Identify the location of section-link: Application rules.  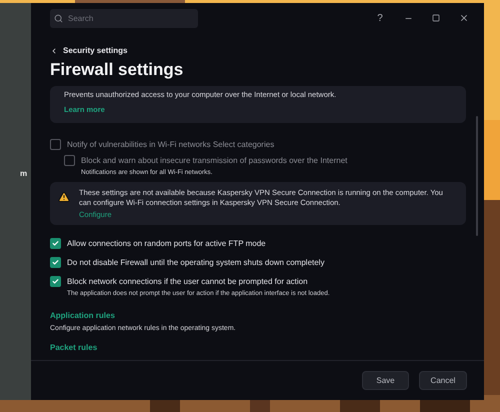
(82, 315).